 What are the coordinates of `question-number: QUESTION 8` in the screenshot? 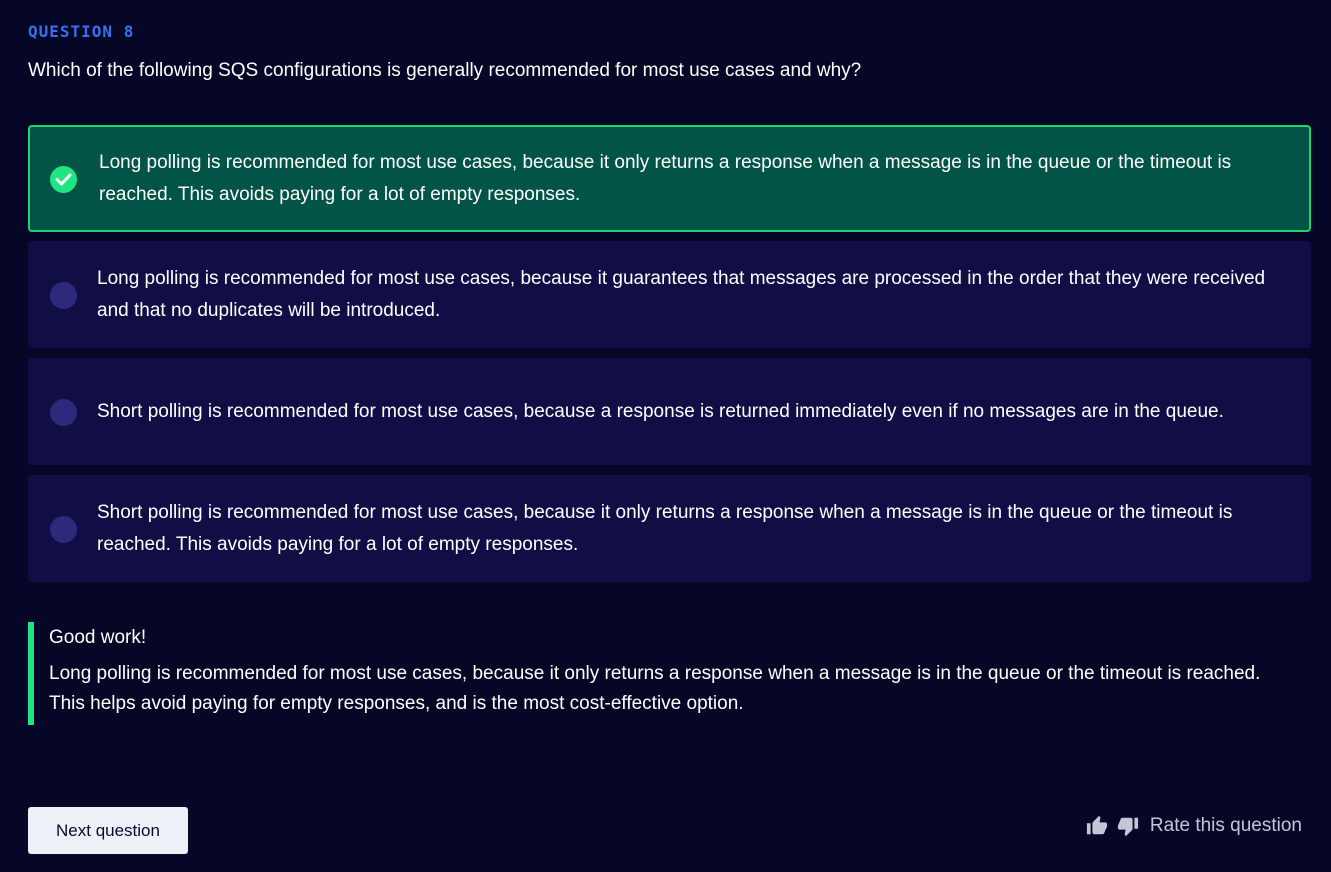 It's located at (81, 31).